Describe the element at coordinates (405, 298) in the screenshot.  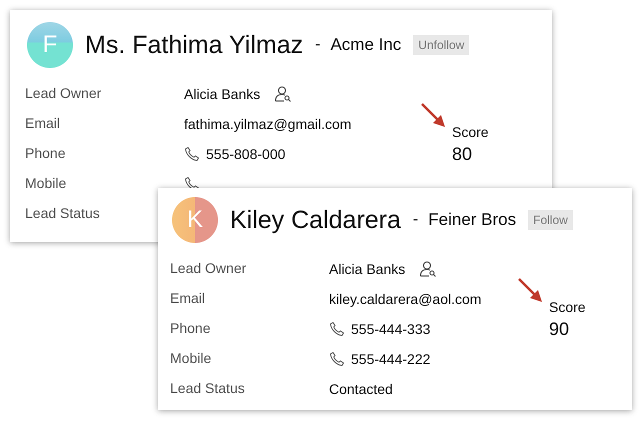
I see `field-value: kiley.caldarera@aol.com` at that location.